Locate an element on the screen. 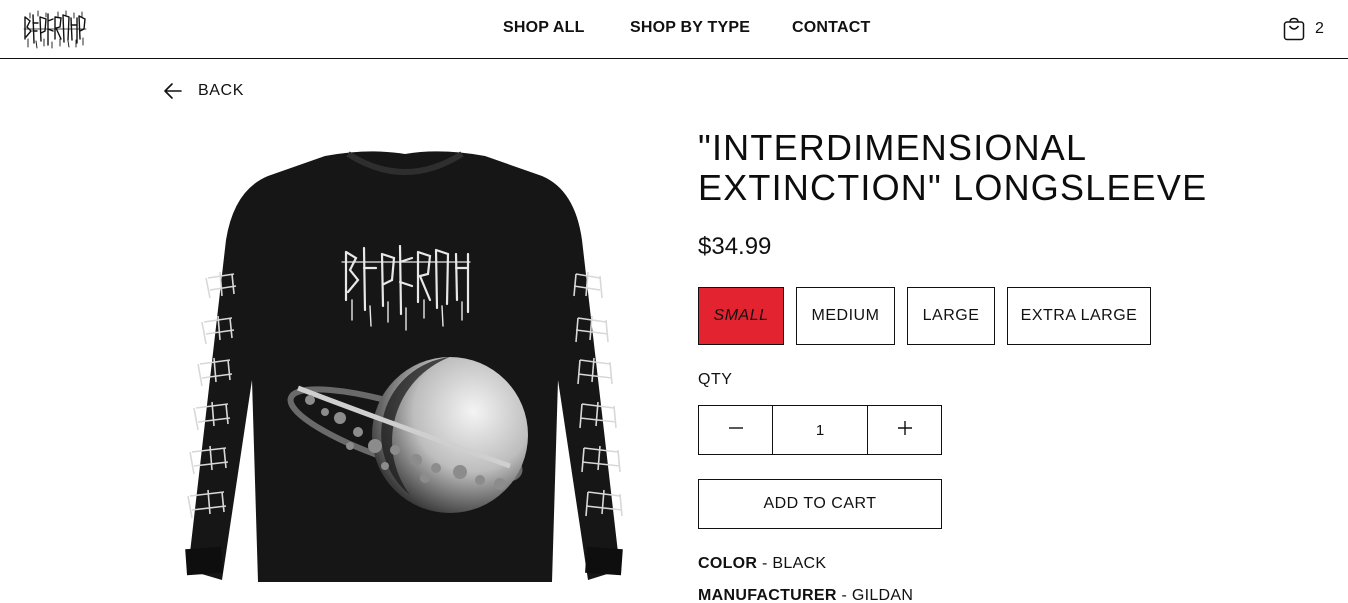 The height and width of the screenshot is (603, 1348). qty-input: 1 is located at coordinates (820, 430).